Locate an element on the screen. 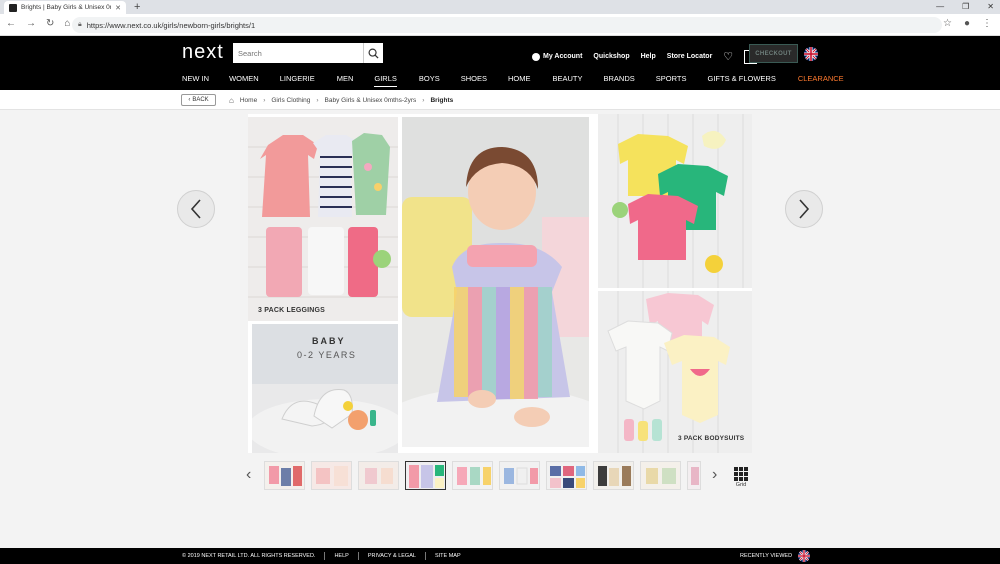  next-slide-button is located at coordinates (804, 209).